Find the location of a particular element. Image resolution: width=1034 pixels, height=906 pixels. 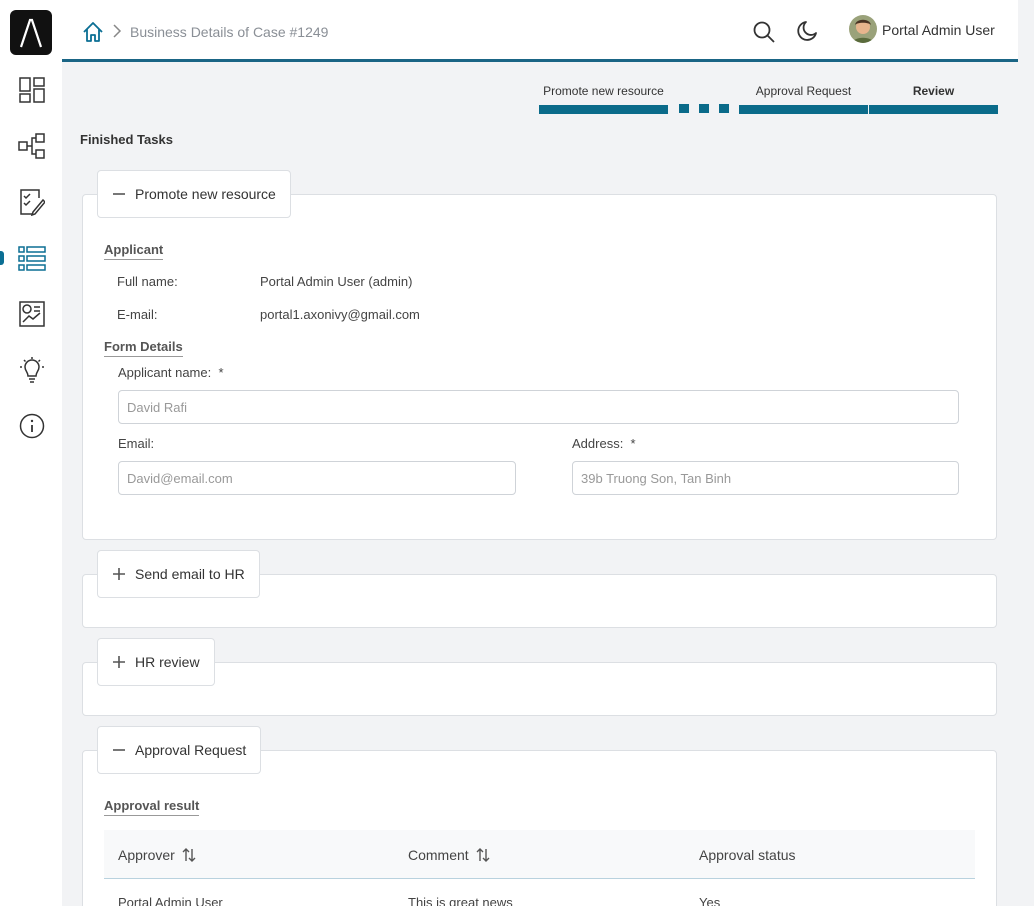

user-avatar-icon is located at coordinates (863, 29).